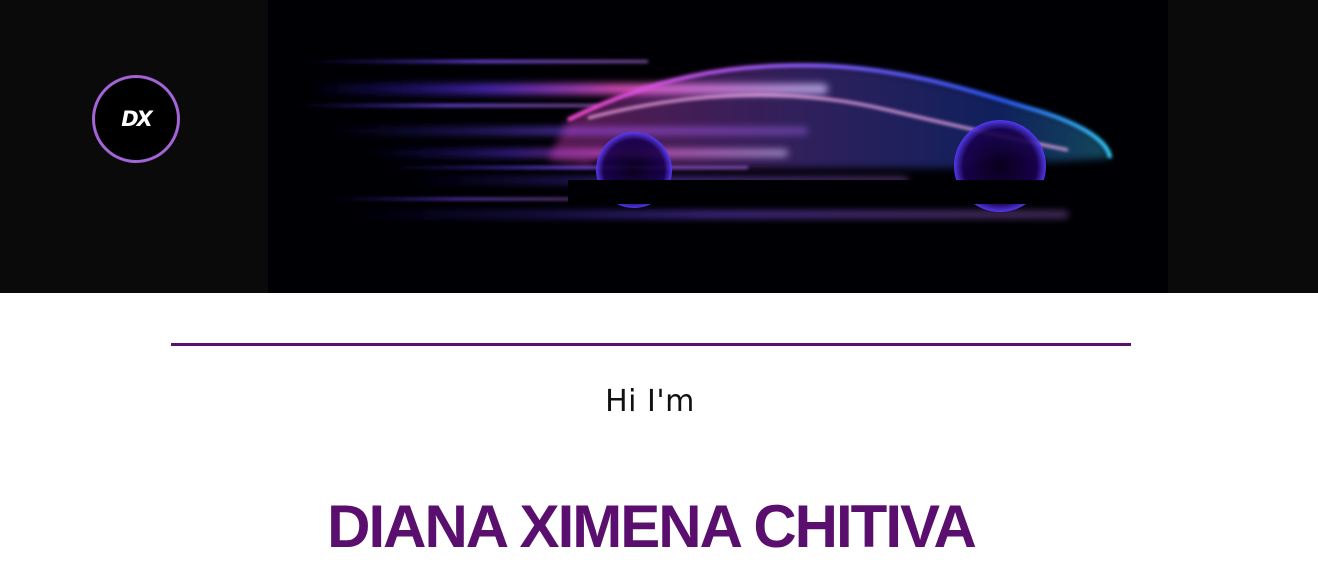  What do you see at coordinates (652, 526) in the screenshot?
I see `hero-name: DIANA XIMENA CHITIVA` at bounding box center [652, 526].